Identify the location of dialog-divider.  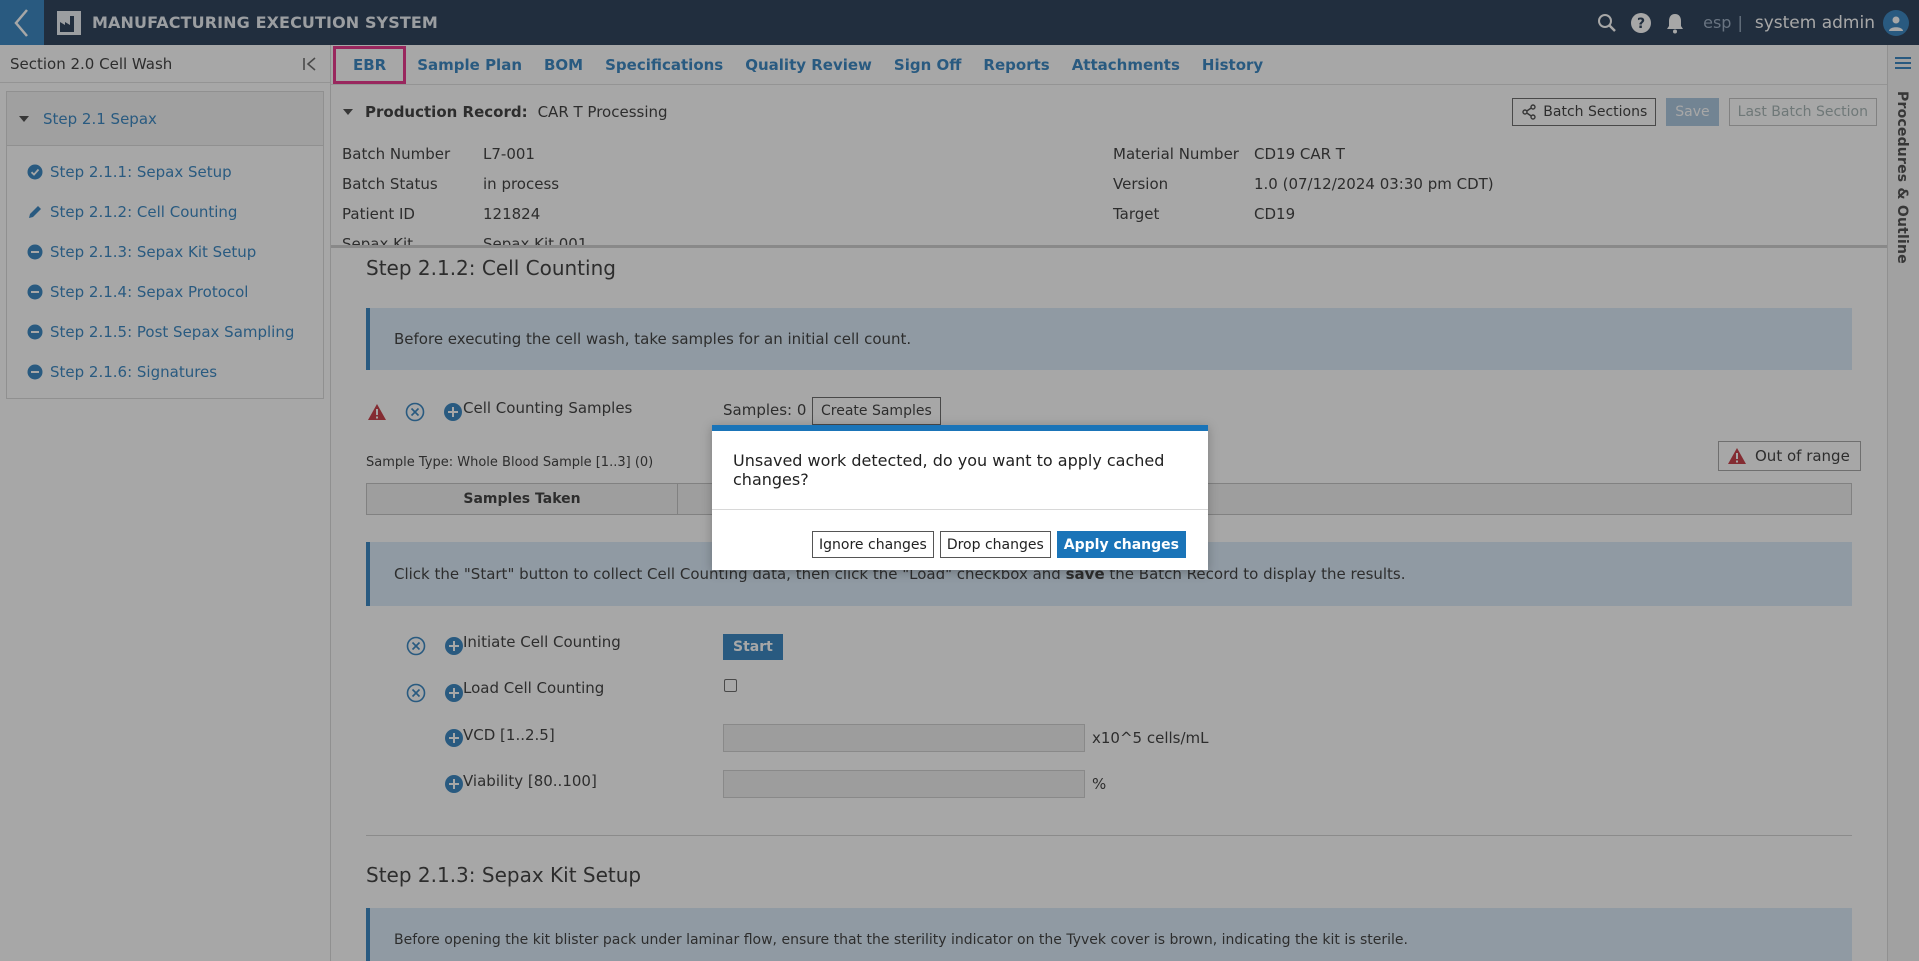
(960, 509).